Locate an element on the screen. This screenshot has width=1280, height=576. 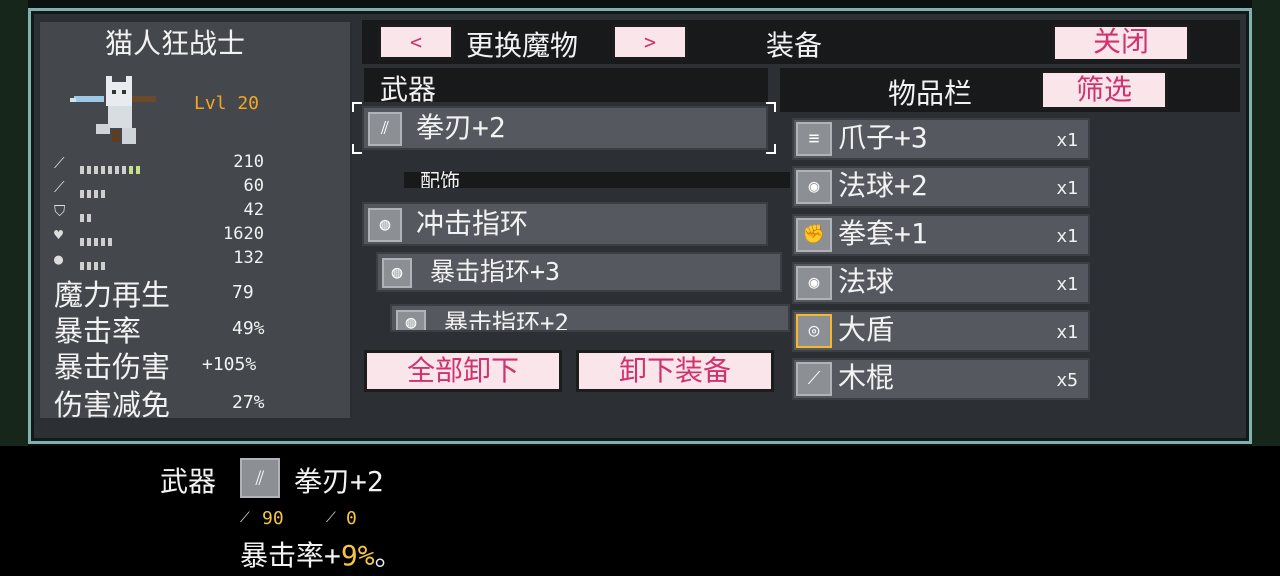
stat-health: ♥ 1620 is located at coordinates (159, 235).